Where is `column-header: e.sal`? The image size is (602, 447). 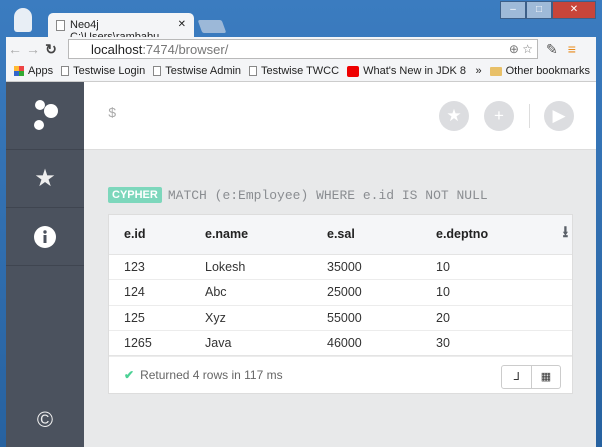 column-header: e.sal is located at coordinates (381, 235).